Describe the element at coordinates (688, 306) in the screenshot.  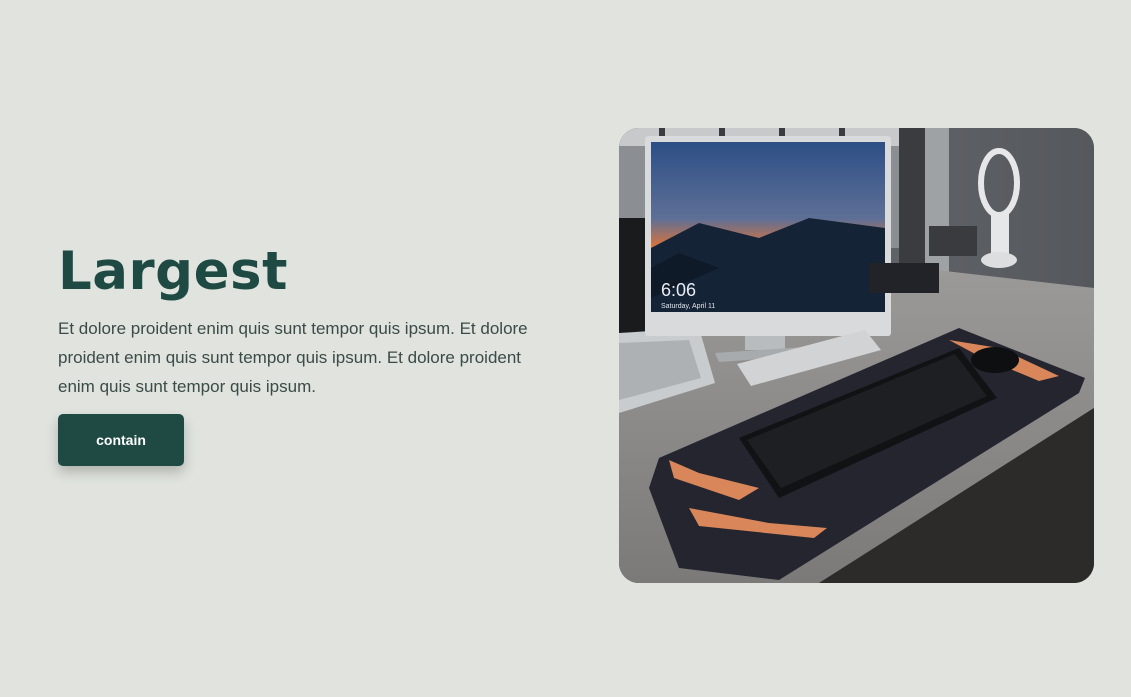
I see `svg-text: Saturday, April 11` at that location.